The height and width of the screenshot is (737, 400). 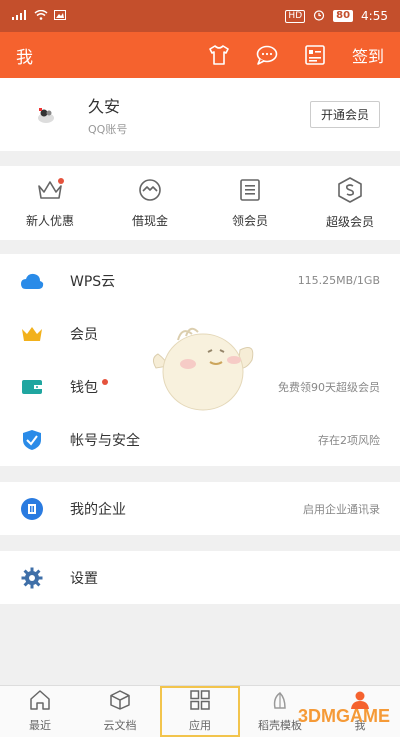 What do you see at coordinates (349, 221) in the screenshot?
I see `quick-label: 超级会员` at bounding box center [349, 221].